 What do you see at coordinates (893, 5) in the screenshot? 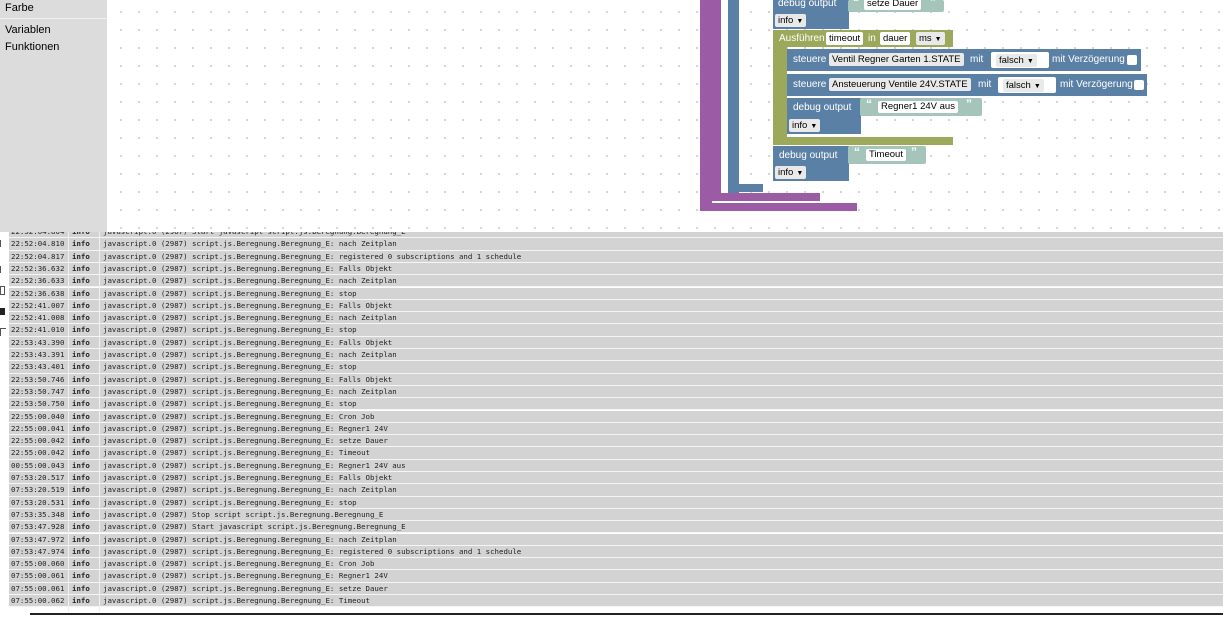
I see `text-block-value: setze Dauer` at bounding box center [893, 5].